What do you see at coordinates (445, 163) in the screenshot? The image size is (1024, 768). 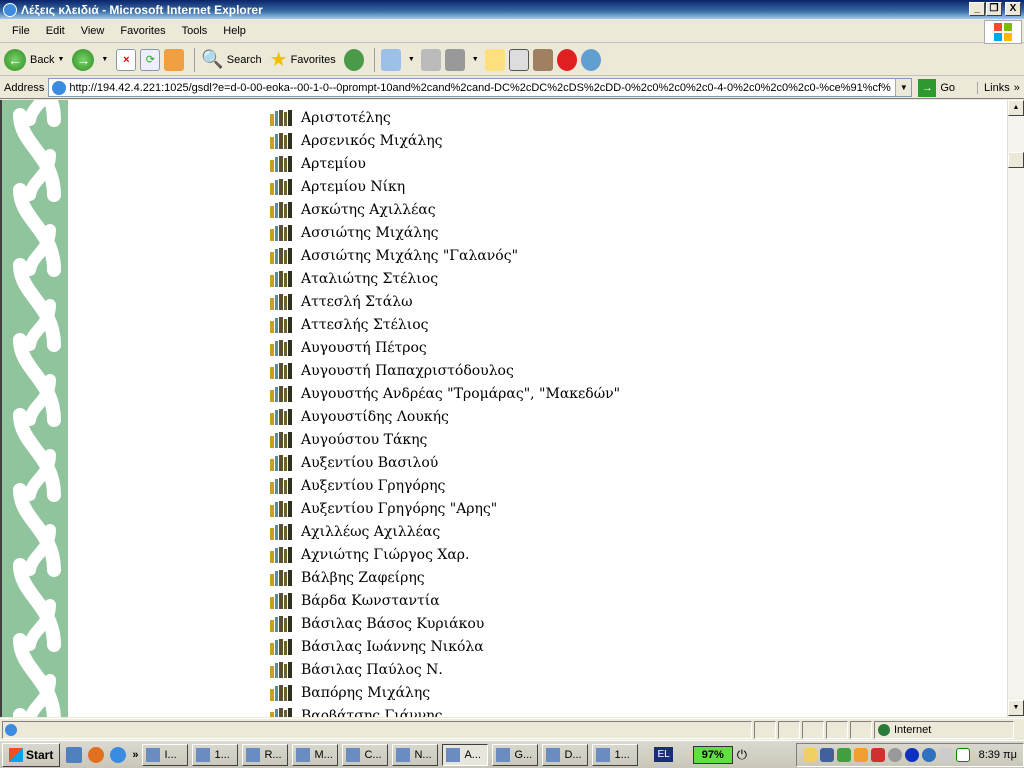 I see `list-item: Αρτεμίου` at bounding box center [445, 163].